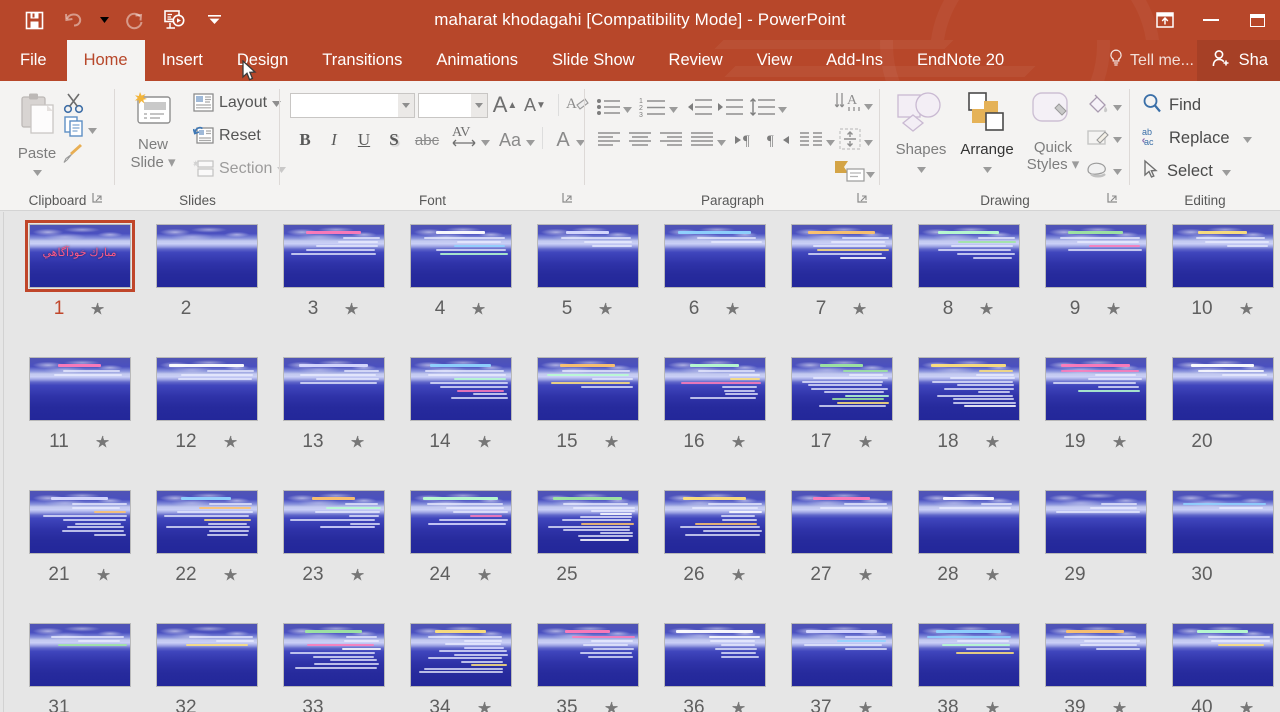  I want to click on slide-thumbnail-cell: 4, so click(460, 272).